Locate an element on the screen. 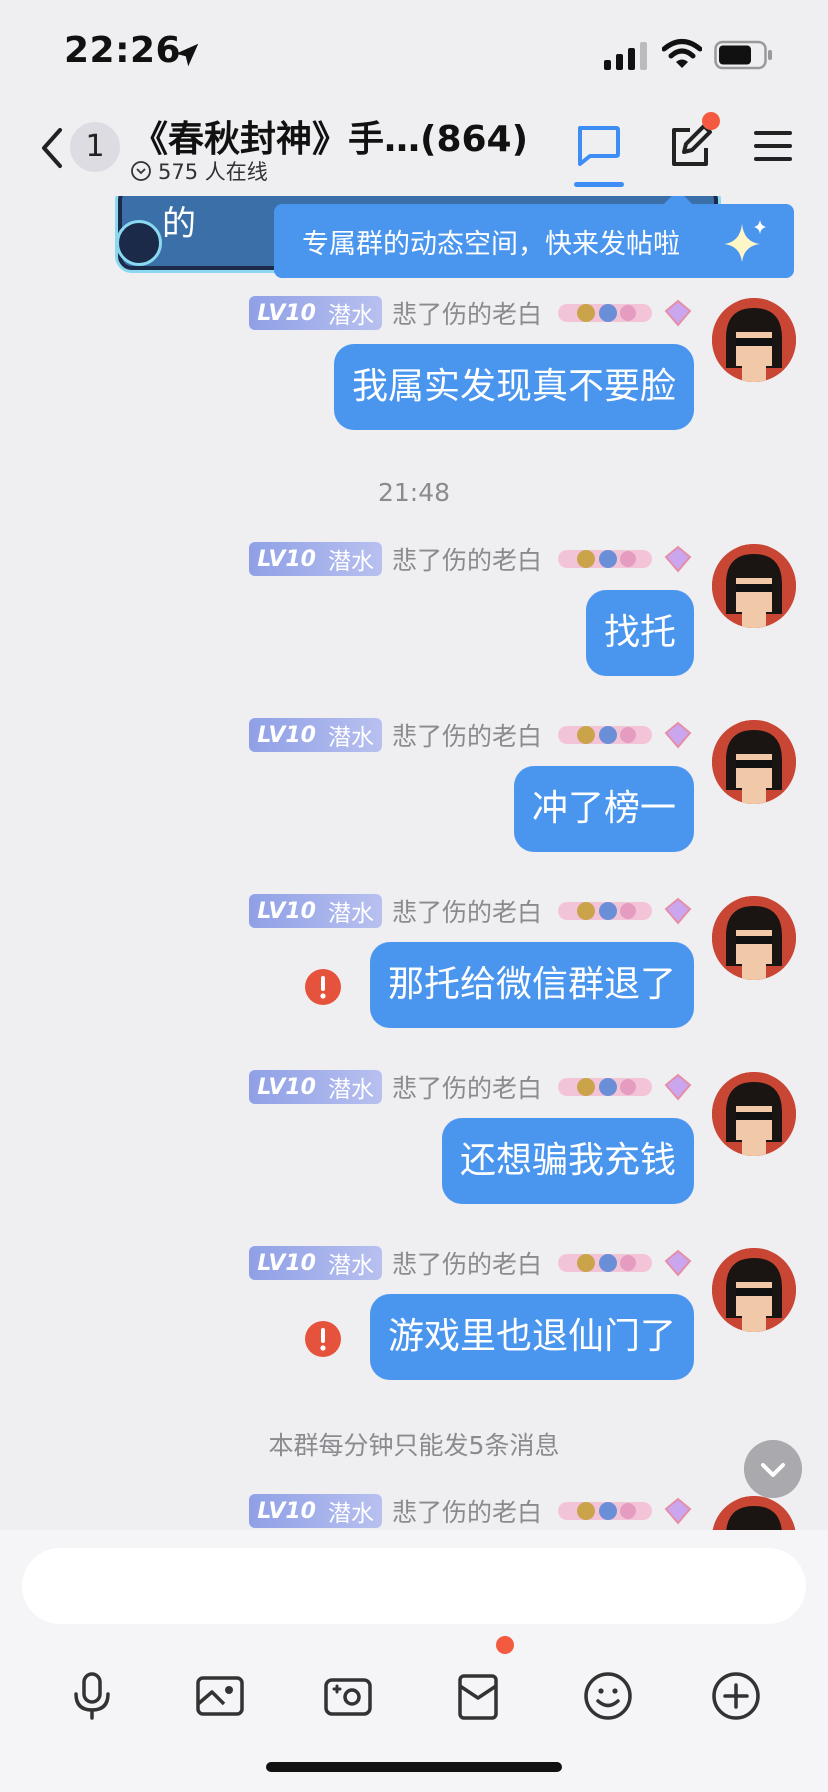  location-arrow-icon is located at coordinates (187, 55).